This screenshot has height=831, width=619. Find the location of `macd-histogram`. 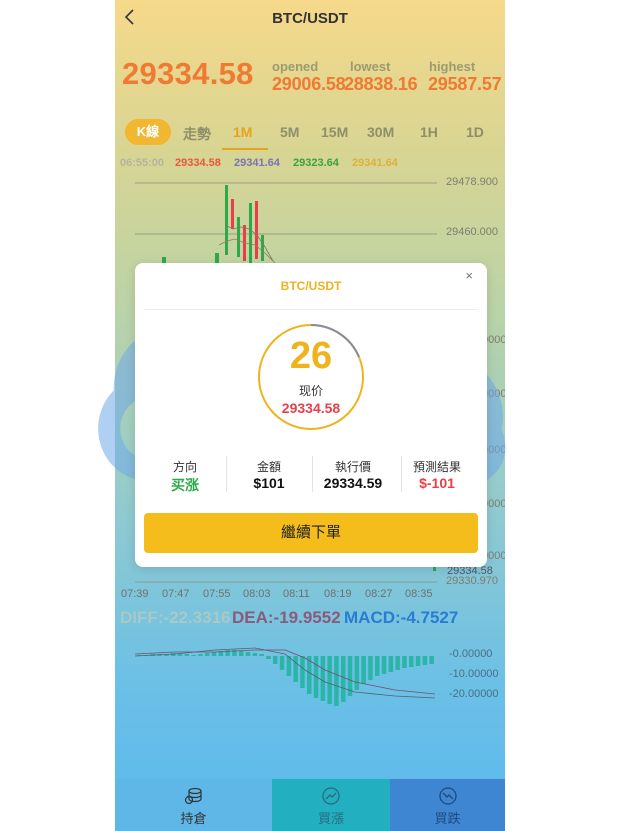

macd-histogram is located at coordinates (285, 678).